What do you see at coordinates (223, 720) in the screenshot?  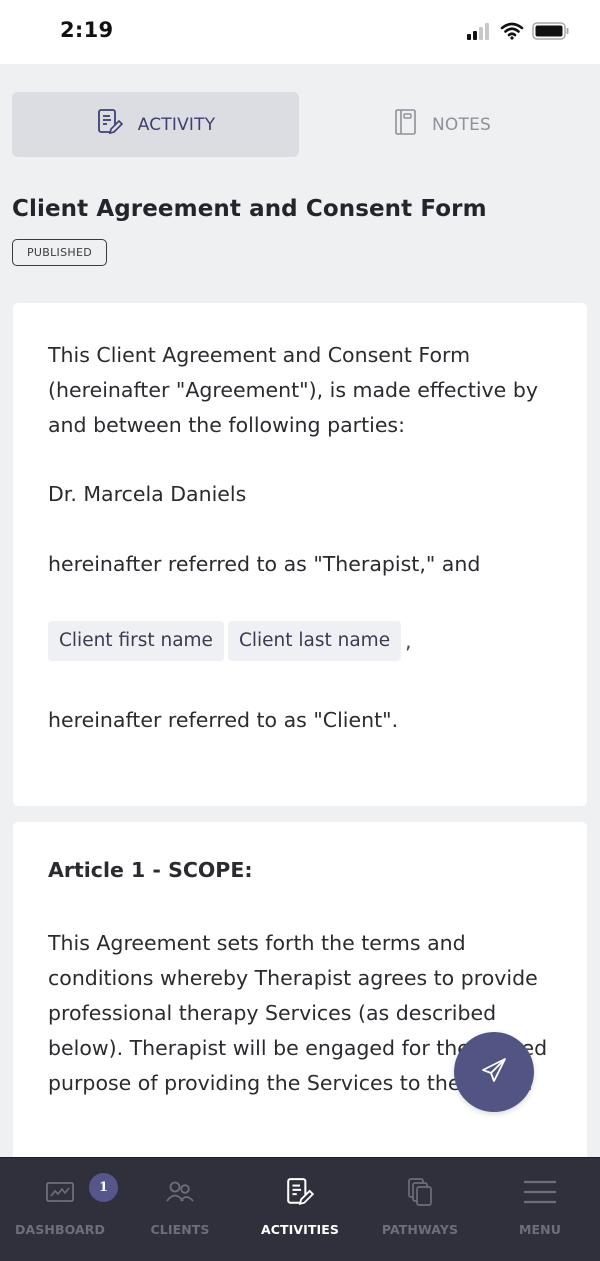 I see `client-reference: hereinafter referred to as "Client".` at bounding box center [223, 720].